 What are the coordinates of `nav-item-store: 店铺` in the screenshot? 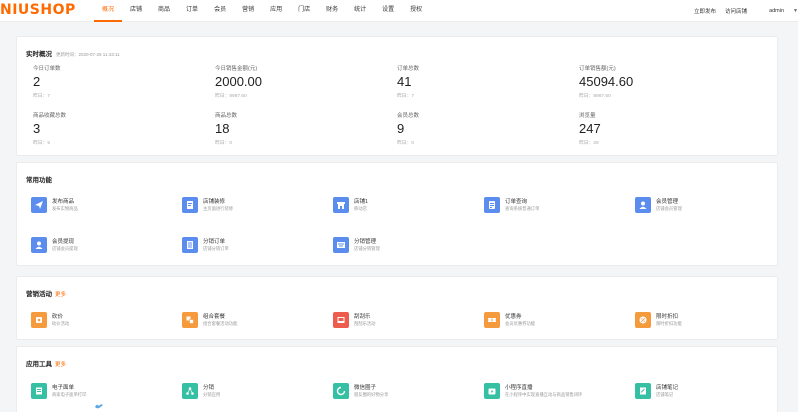 It's located at (136, 11).